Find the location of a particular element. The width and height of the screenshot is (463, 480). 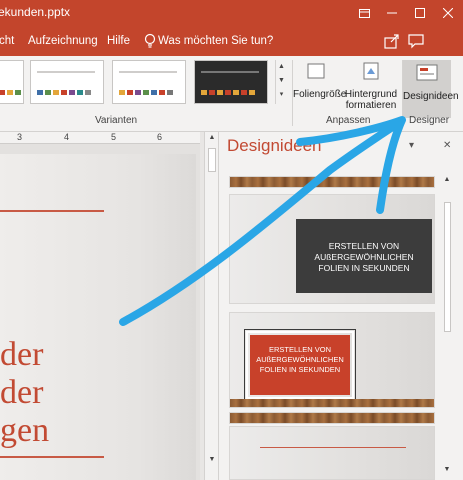

tell-me-search: Was möchten Sie tun? is located at coordinates (215, 41).